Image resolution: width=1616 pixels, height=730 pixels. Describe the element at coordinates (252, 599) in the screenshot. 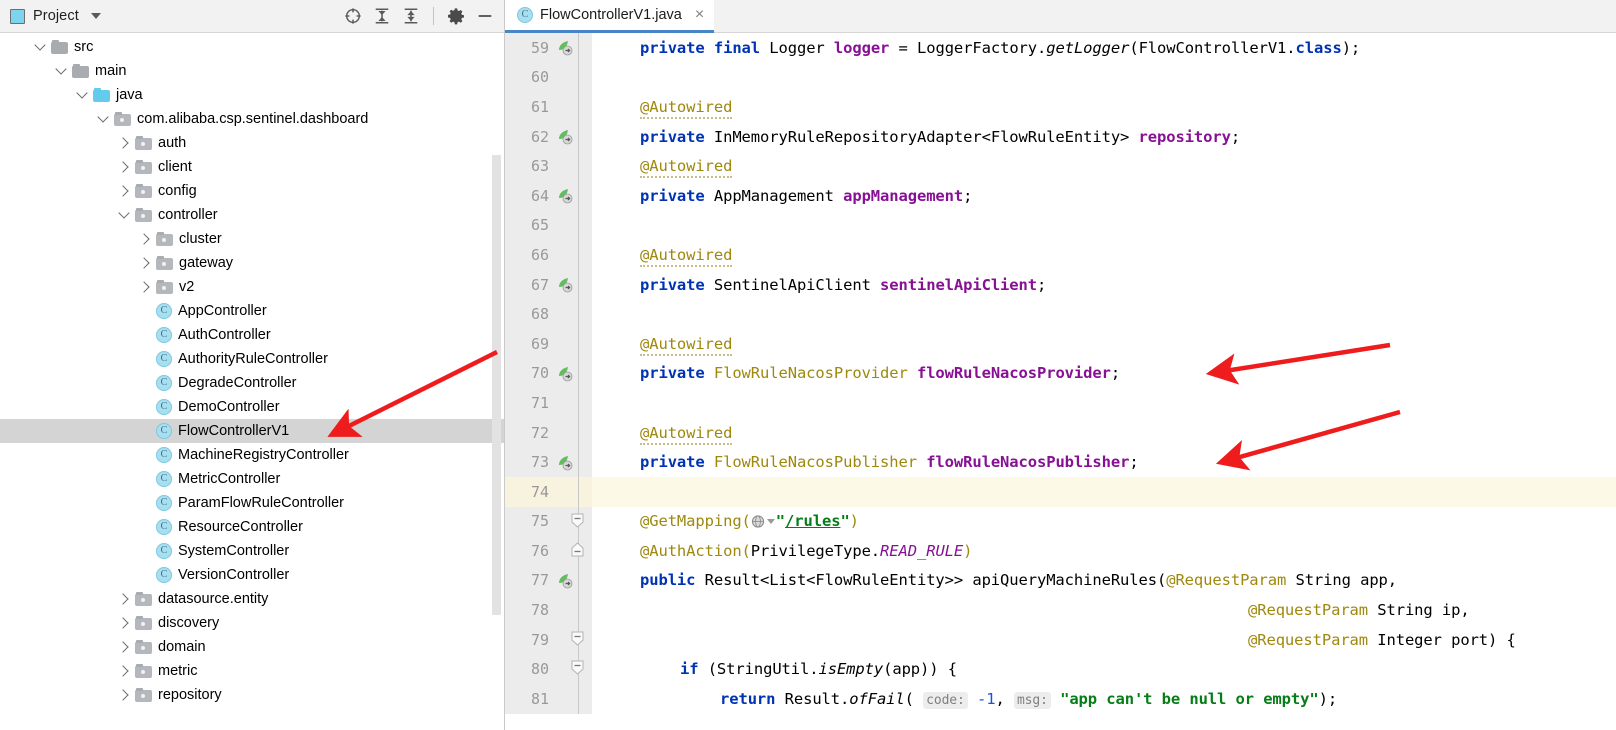

I see `tree-node-datasource-entity: datasource.entity` at that location.